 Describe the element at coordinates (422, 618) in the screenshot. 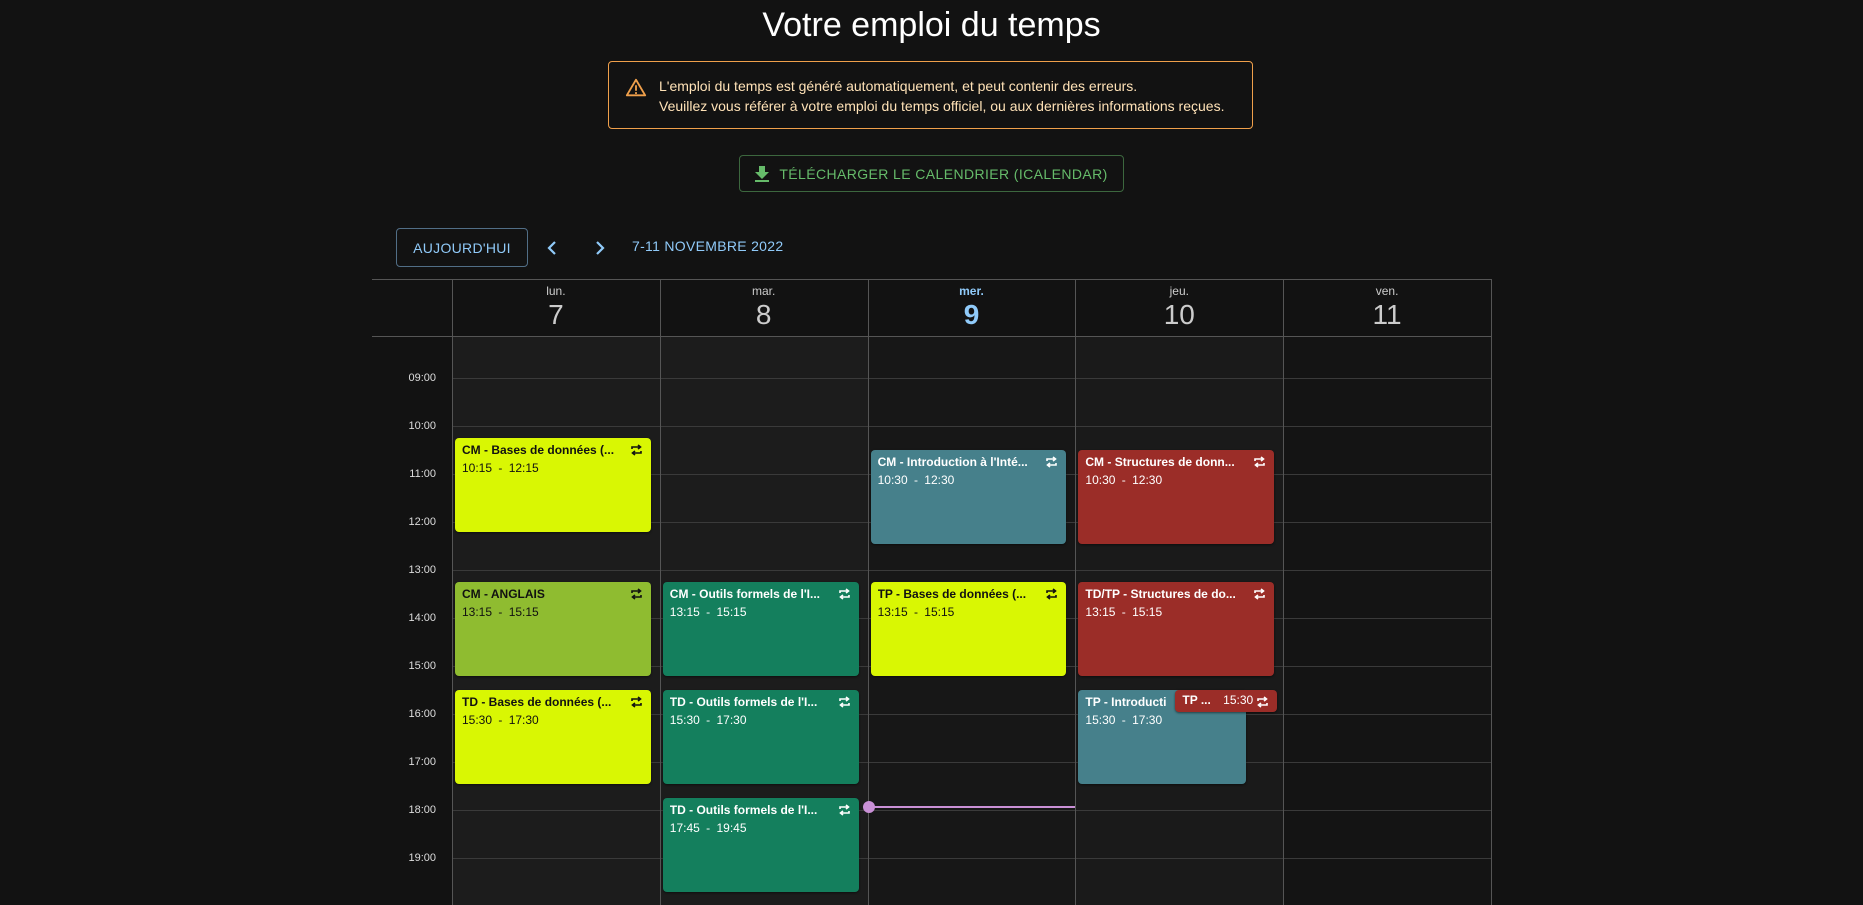

I see `hour-label: 14:00` at that location.